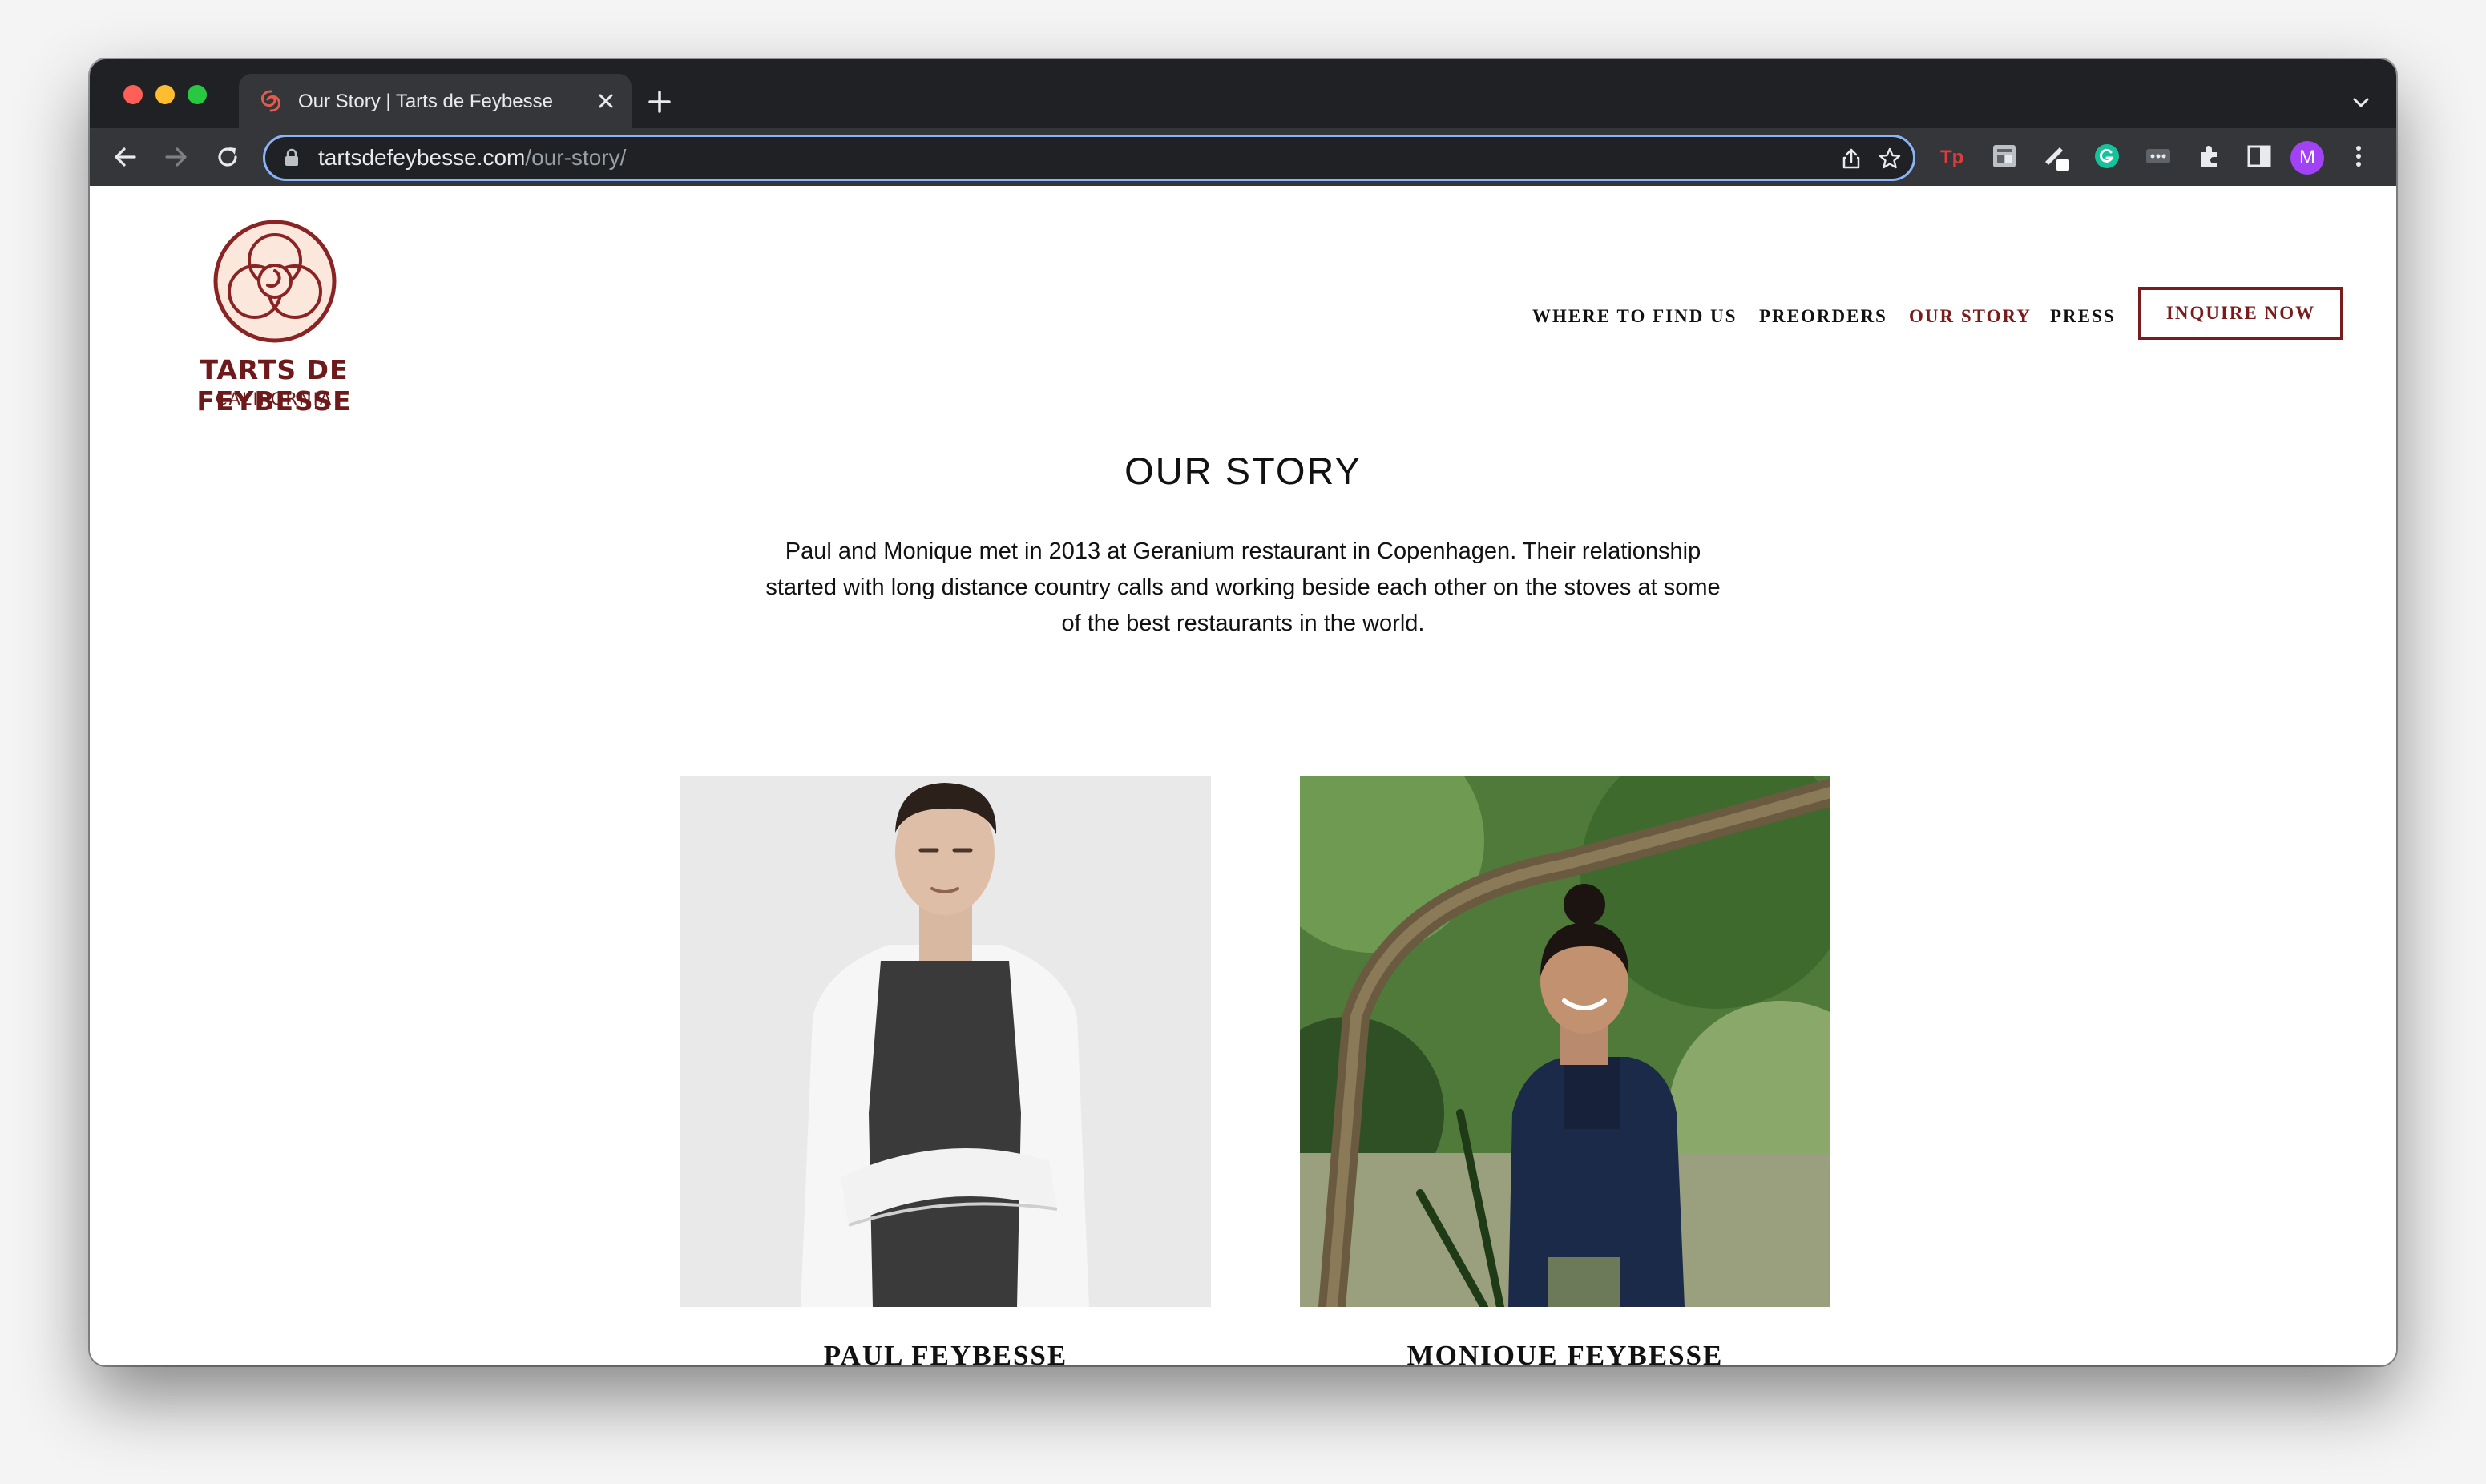 Image resolution: width=2486 pixels, height=1484 pixels. I want to click on monique-portrait-photo, so click(1565, 1041).